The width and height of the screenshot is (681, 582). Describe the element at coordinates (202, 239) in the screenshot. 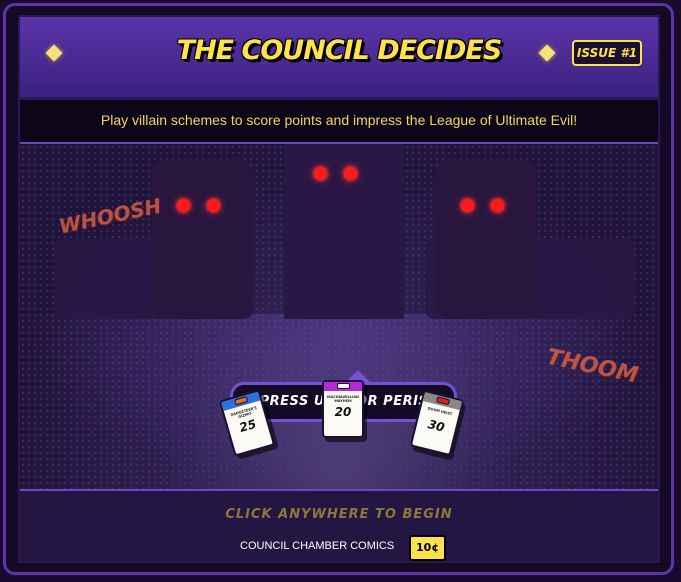

I see `left-villain-silhouette` at that location.